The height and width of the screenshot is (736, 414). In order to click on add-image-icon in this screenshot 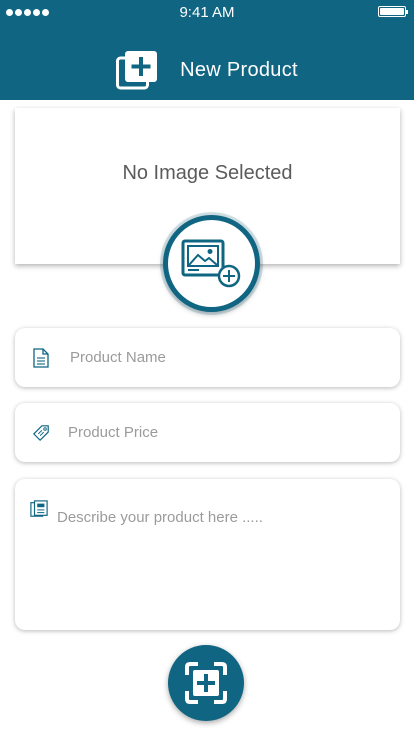, I will do `click(210, 263)`.